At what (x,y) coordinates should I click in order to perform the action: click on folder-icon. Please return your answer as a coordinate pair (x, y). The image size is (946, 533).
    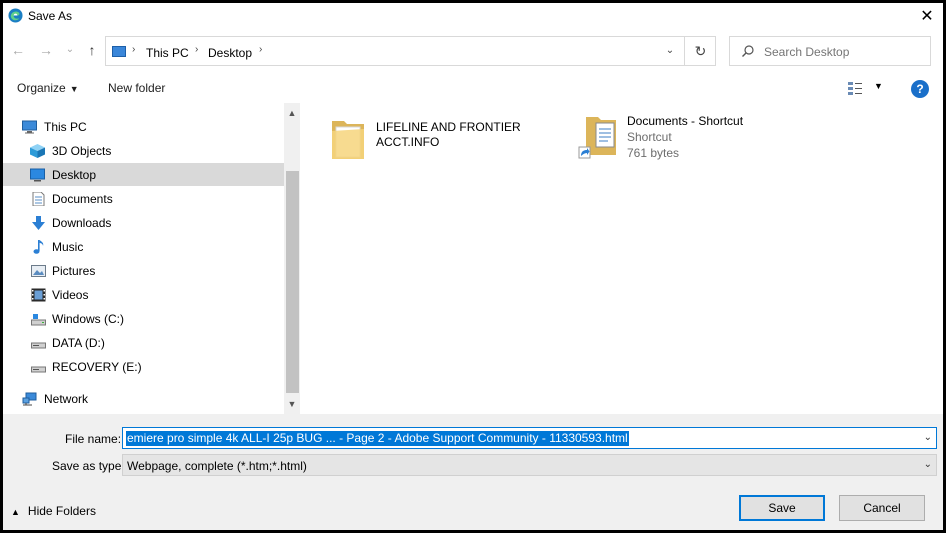
    Looking at the image, I should click on (348, 140).